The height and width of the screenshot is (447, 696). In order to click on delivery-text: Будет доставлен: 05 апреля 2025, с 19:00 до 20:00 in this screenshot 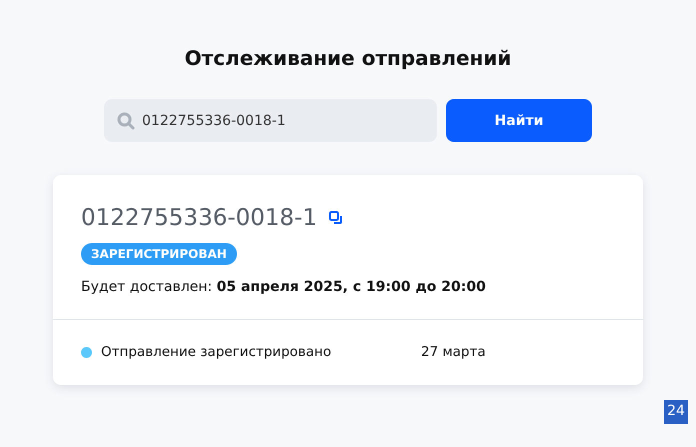, I will do `click(283, 287)`.